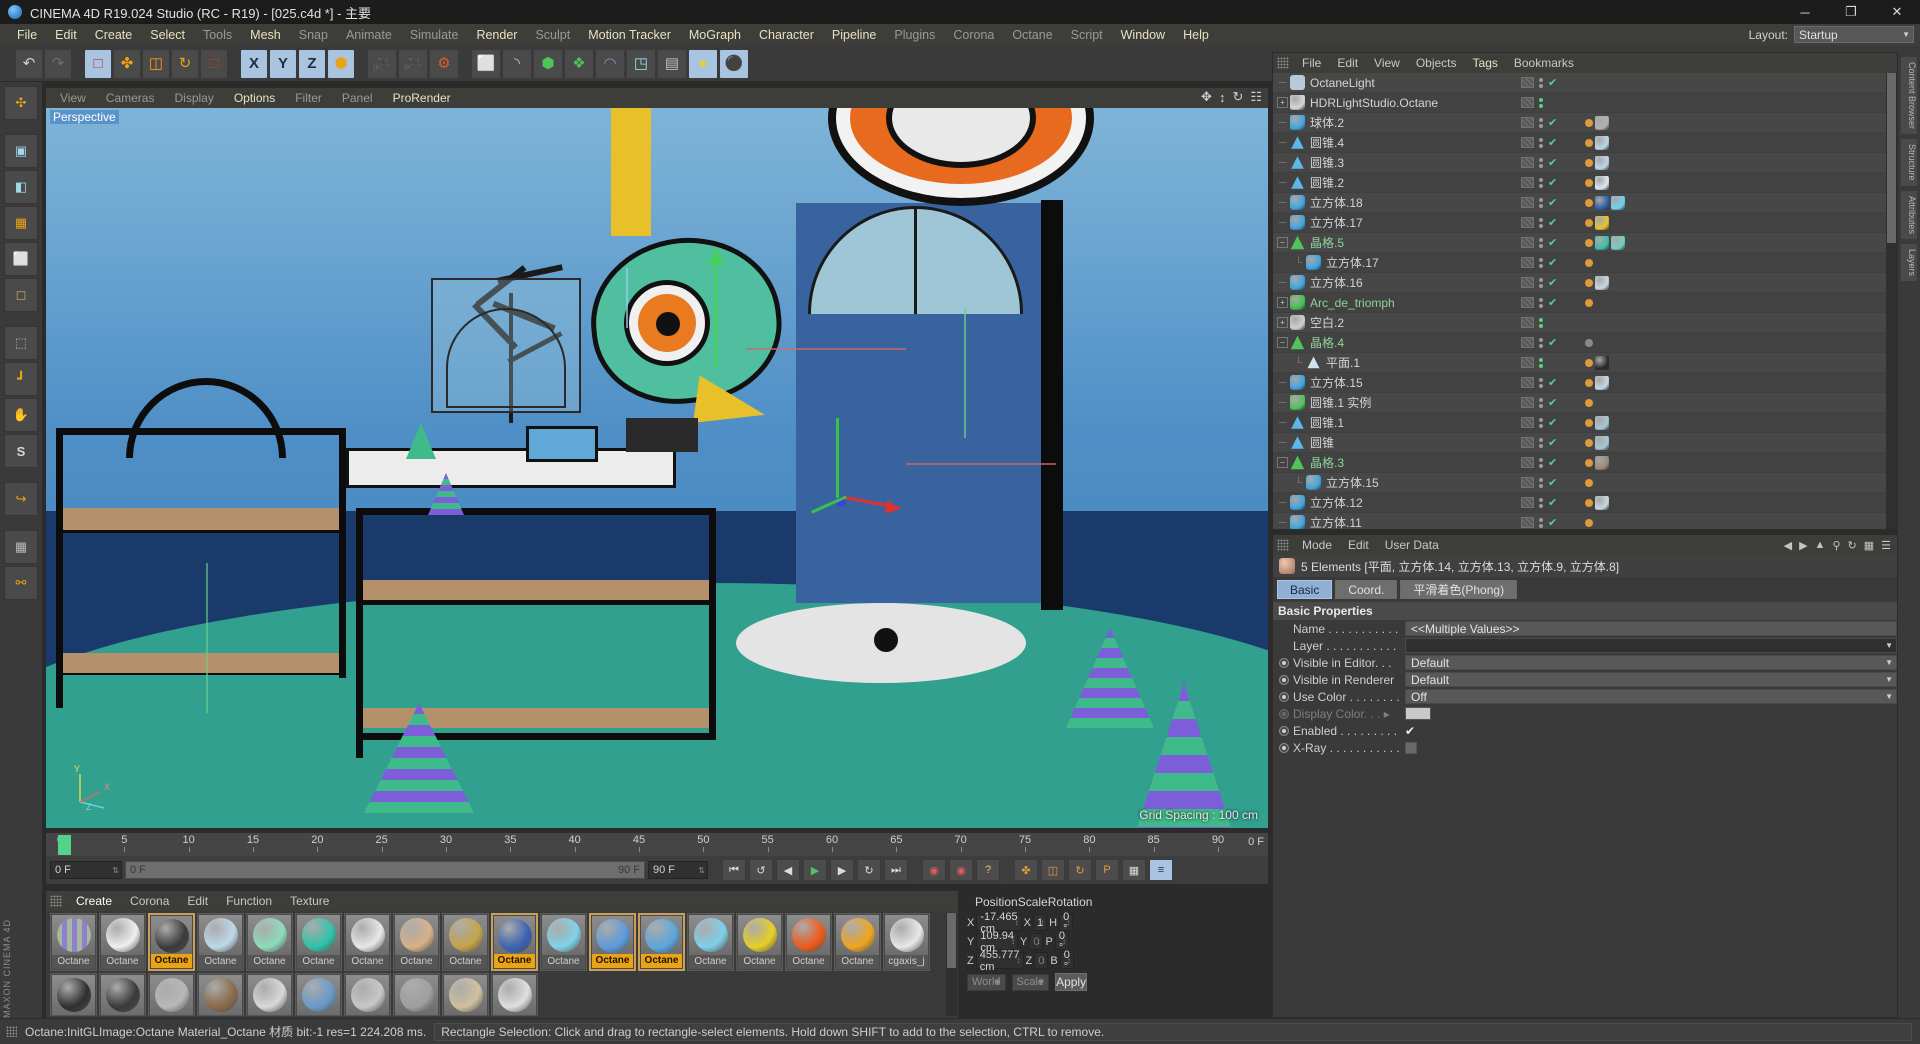  Describe the element at coordinates (309, 901) in the screenshot. I see `material-menu-texture: Texture` at that location.